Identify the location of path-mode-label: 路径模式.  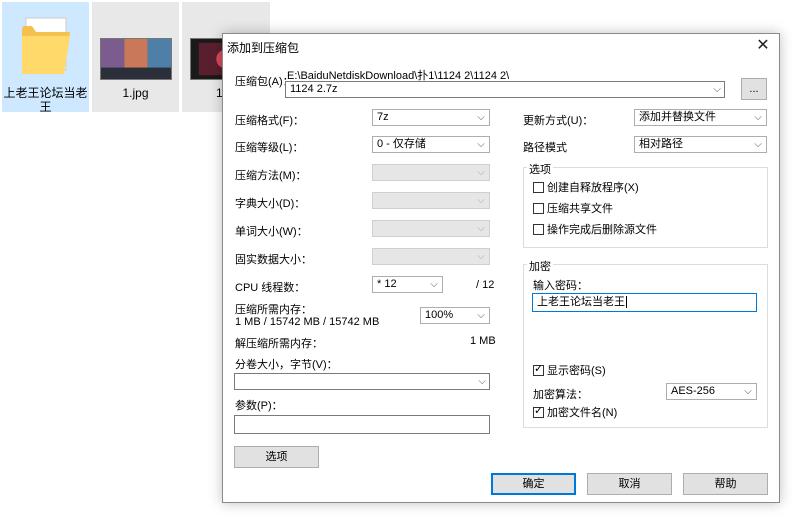
(545, 148).